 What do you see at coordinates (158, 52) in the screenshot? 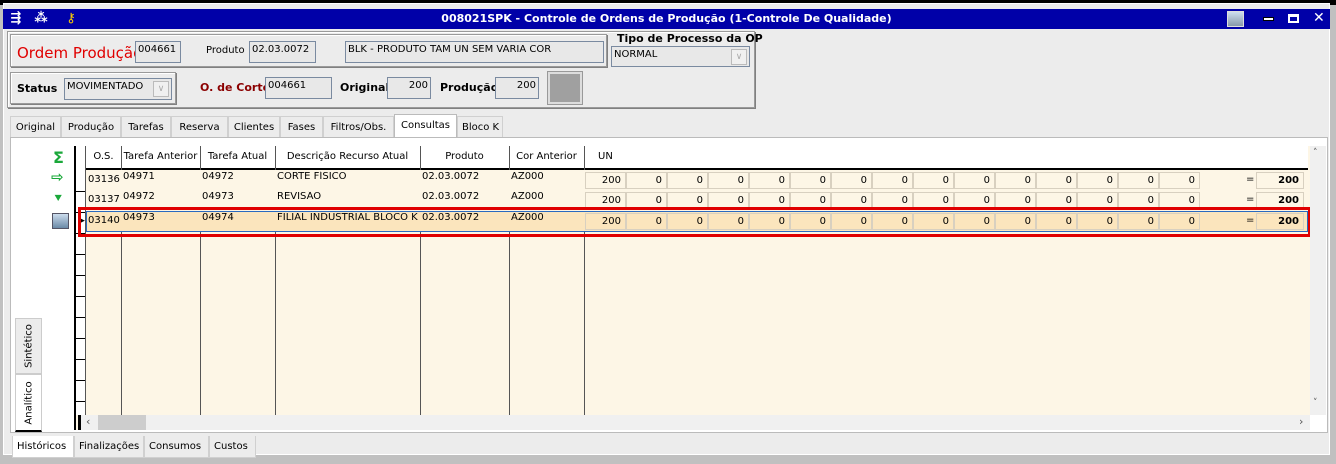
I see `ordem-field: 004661` at bounding box center [158, 52].